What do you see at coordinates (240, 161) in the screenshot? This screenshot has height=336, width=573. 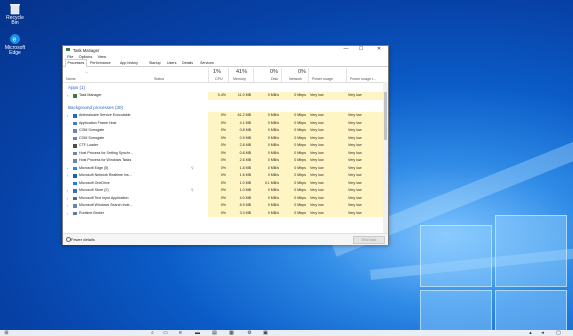 I see `process-mem: 2.6 MB` at bounding box center [240, 161].